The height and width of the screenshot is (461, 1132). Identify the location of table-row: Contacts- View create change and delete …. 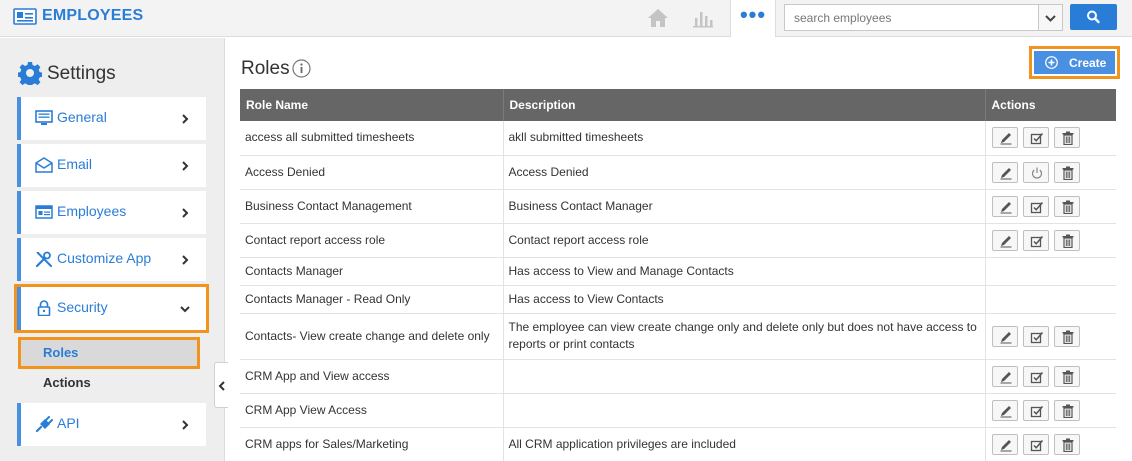
(678, 336).